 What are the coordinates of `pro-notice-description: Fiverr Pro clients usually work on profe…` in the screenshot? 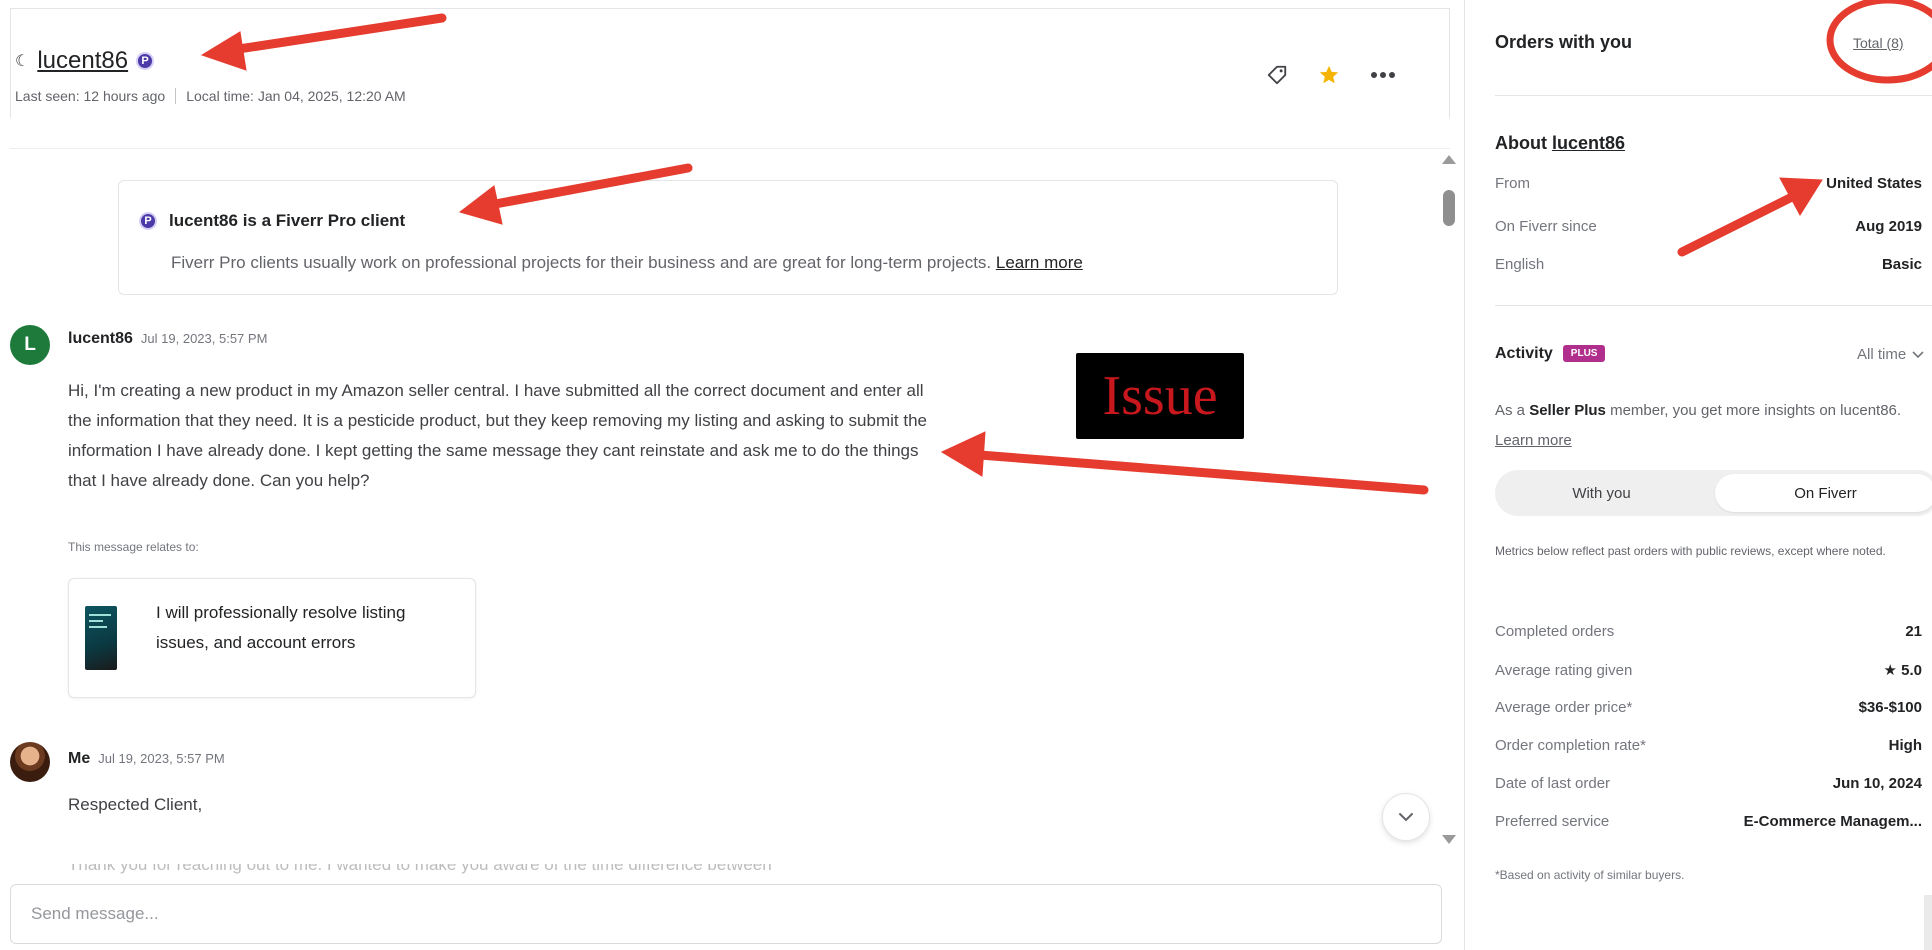 It's located at (627, 263).